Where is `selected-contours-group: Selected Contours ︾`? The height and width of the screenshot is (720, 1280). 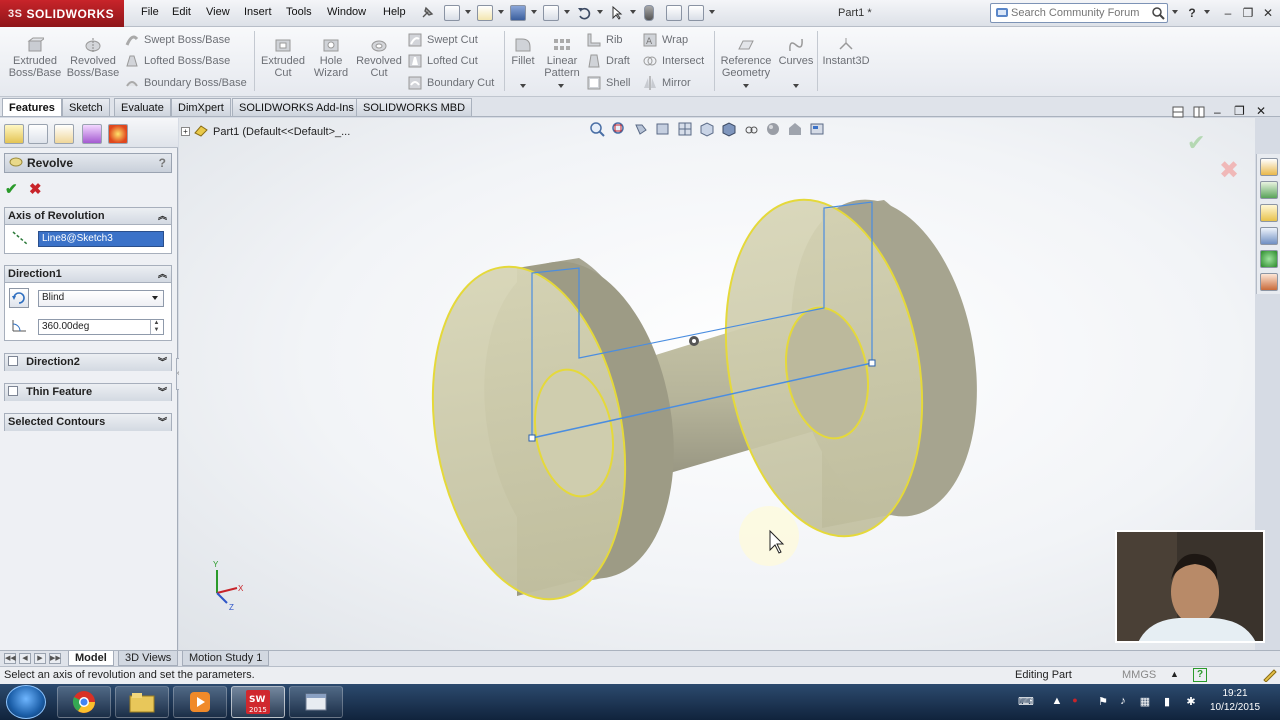 selected-contours-group: Selected Contours ︾ is located at coordinates (88, 422).